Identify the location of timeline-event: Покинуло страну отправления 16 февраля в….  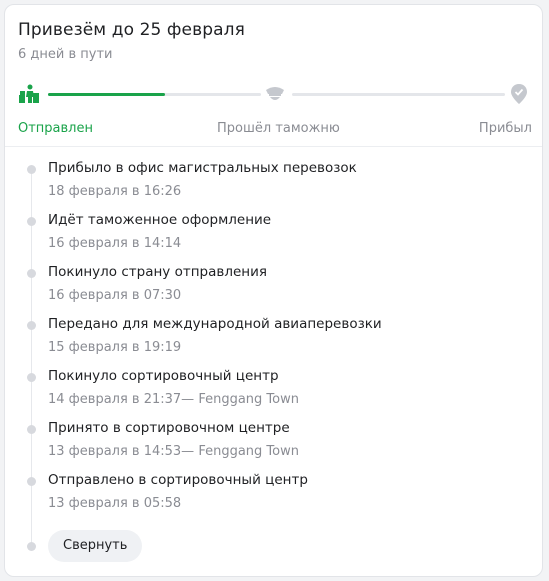
(273, 290).